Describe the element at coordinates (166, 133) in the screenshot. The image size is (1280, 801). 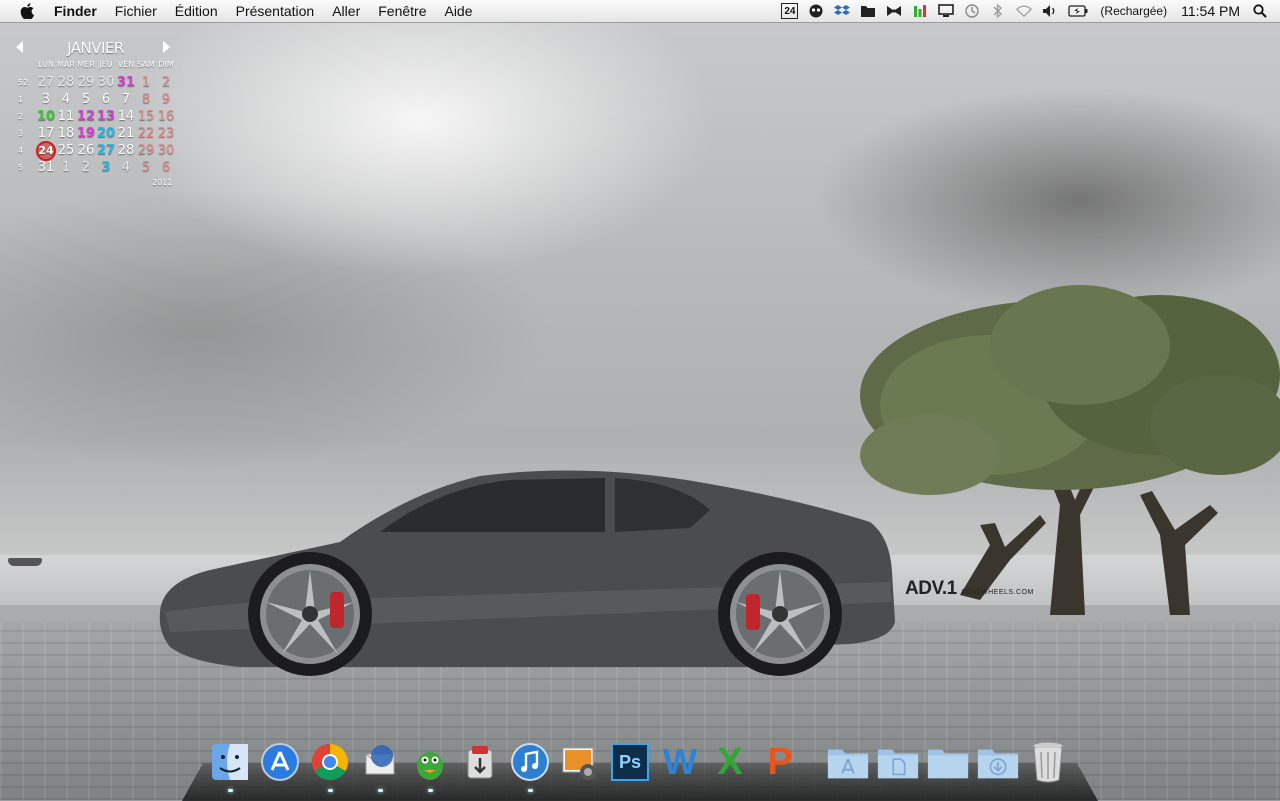
I see `calendar-day: 23` at that location.